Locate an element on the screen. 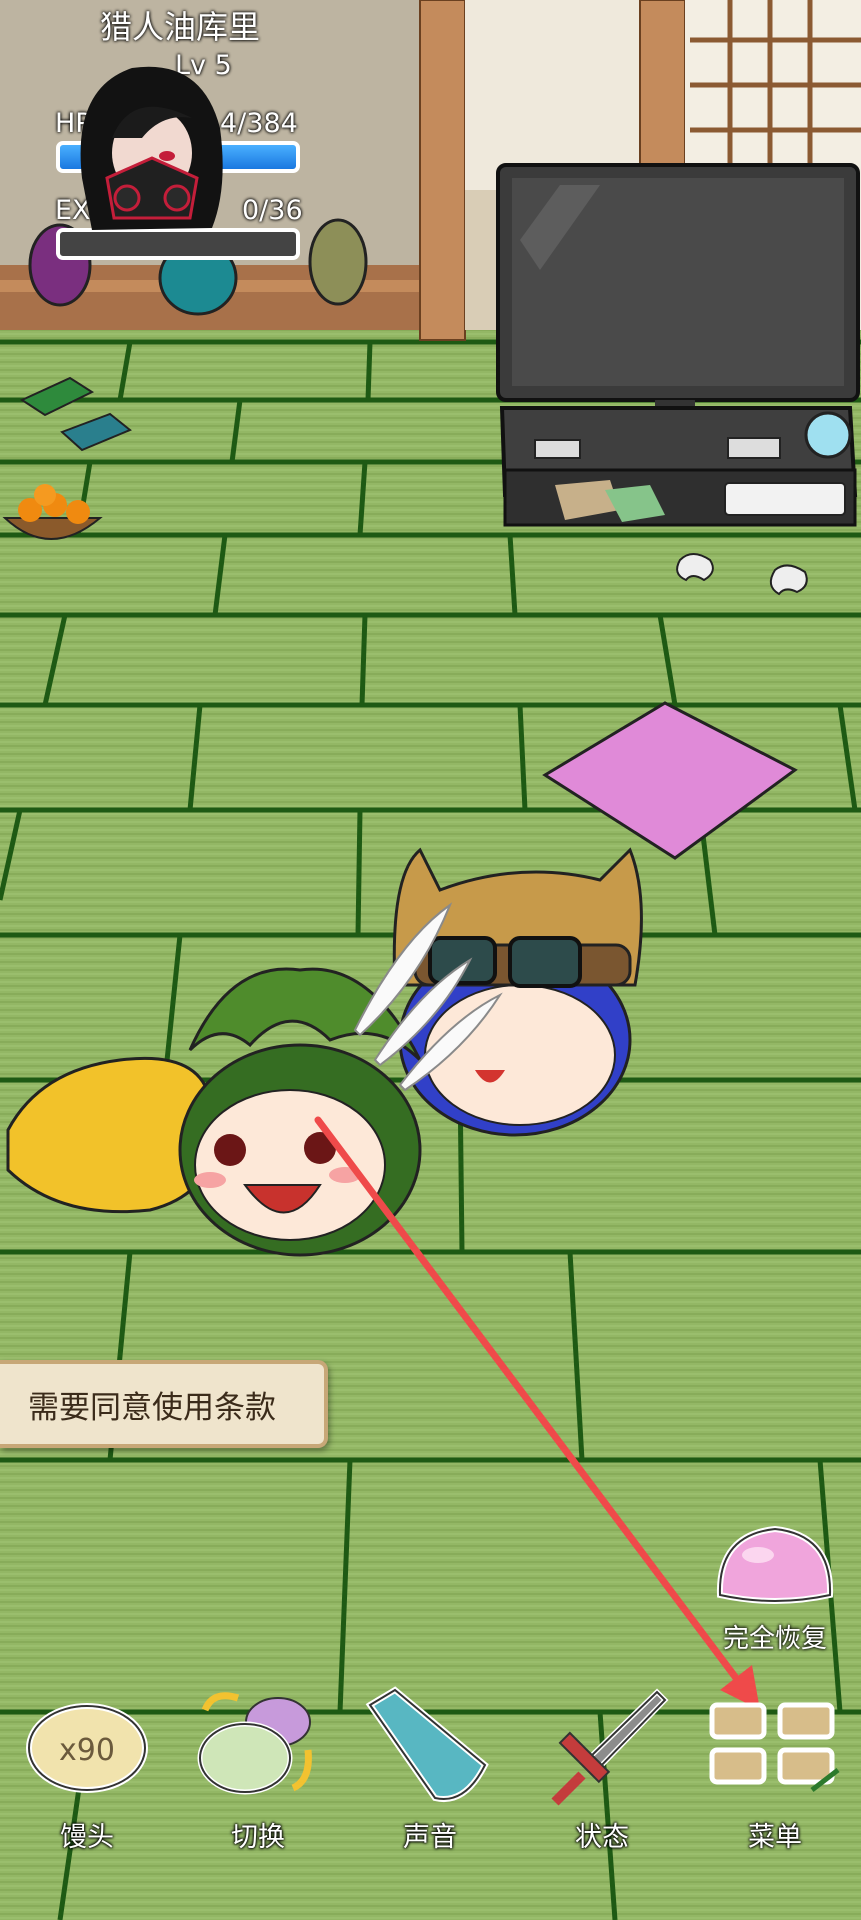 The height and width of the screenshot is (1920, 861). bun-count-badge: x90 is located at coordinates (87, 1750).